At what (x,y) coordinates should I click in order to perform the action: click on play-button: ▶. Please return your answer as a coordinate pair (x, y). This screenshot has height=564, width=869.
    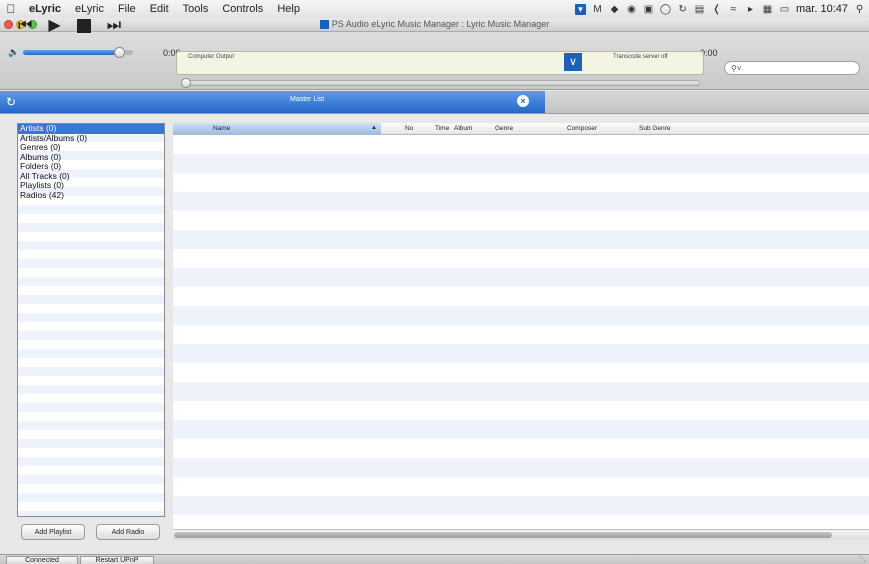
    Looking at the image, I should click on (54, 26).